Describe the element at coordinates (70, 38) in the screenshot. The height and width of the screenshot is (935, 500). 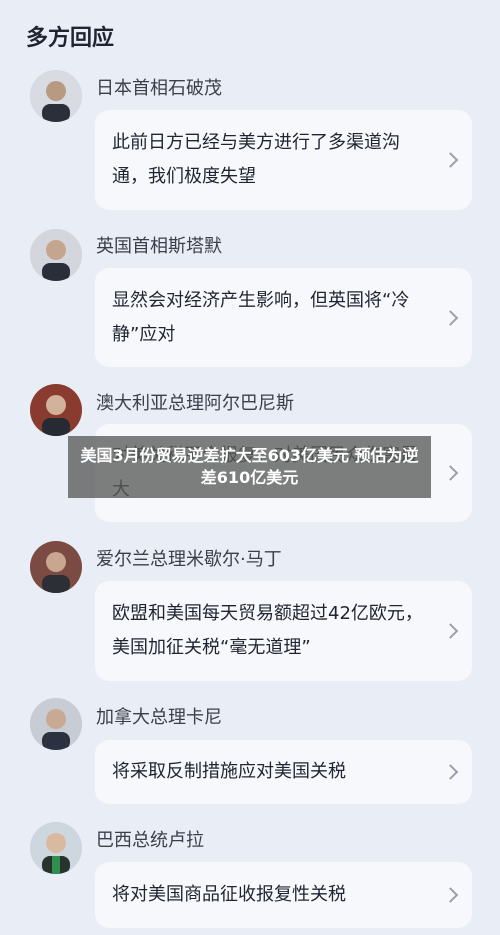
I see `section-title: 多方回应` at that location.